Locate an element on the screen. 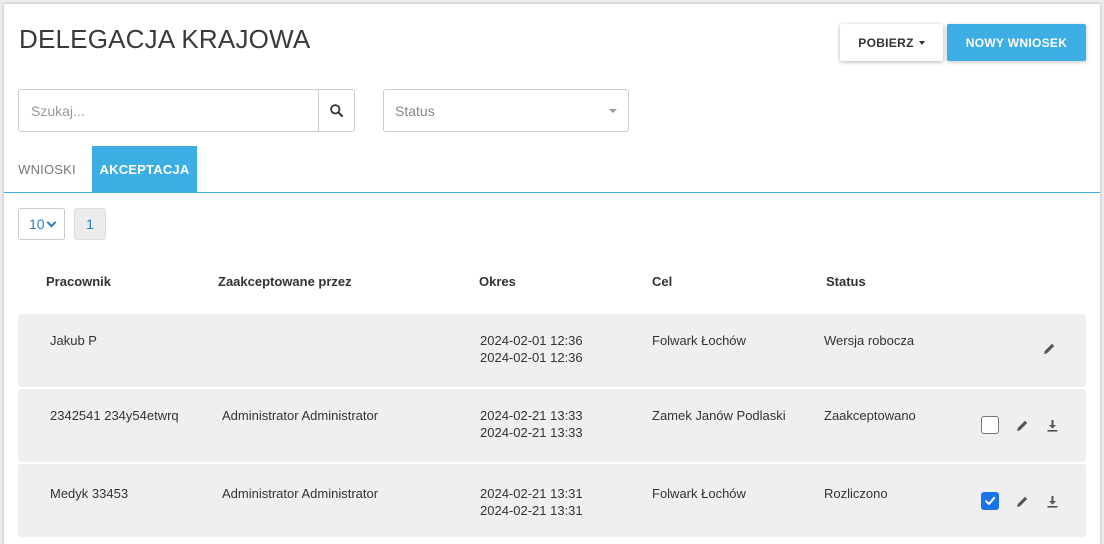 This screenshot has width=1104, height=544. new-request-button: NOWY WNIOSEK is located at coordinates (1016, 42).